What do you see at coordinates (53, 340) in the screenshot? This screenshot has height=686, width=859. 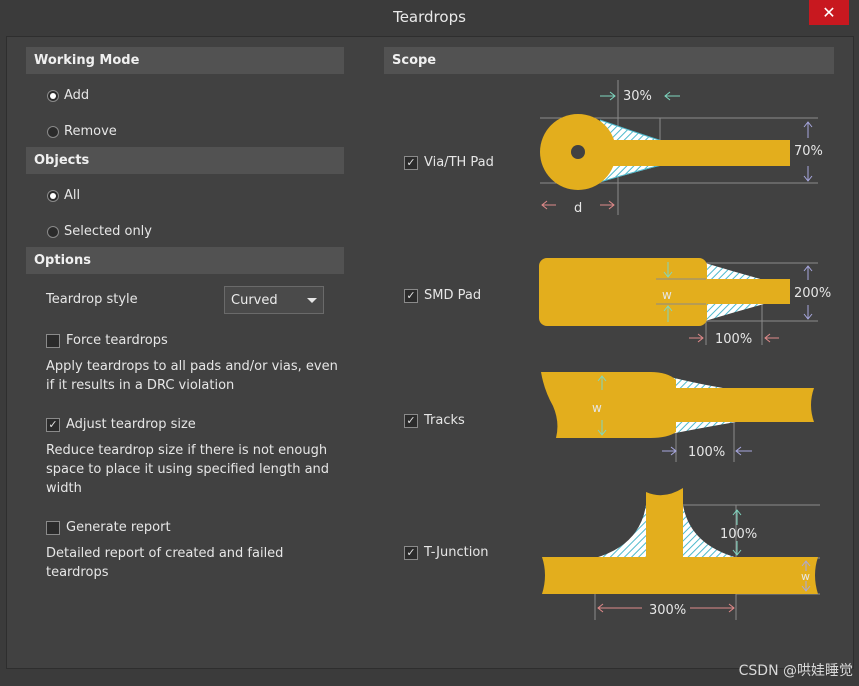 I see `checkbox-force-teardrops` at bounding box center [53, 340].